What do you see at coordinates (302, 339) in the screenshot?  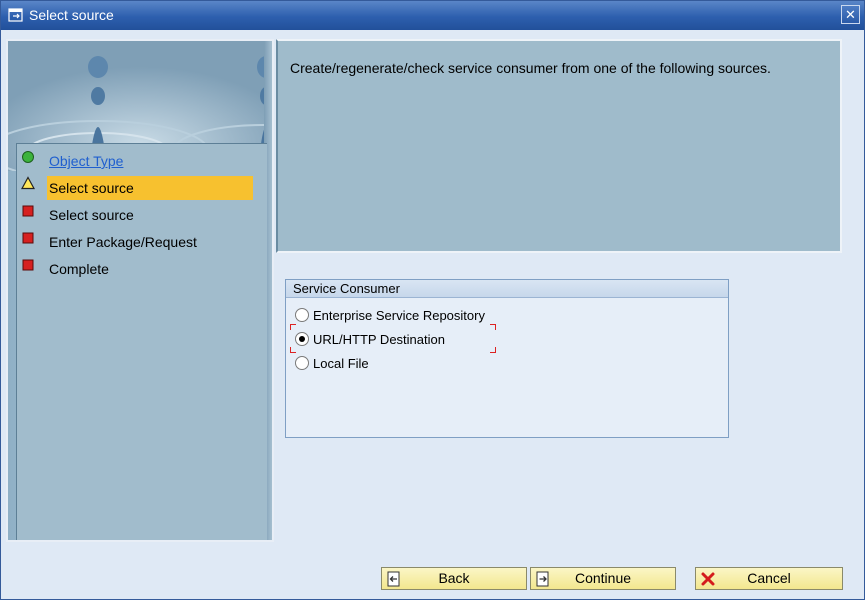 I see `radio-button-selected` at bounding box center [302, 339].